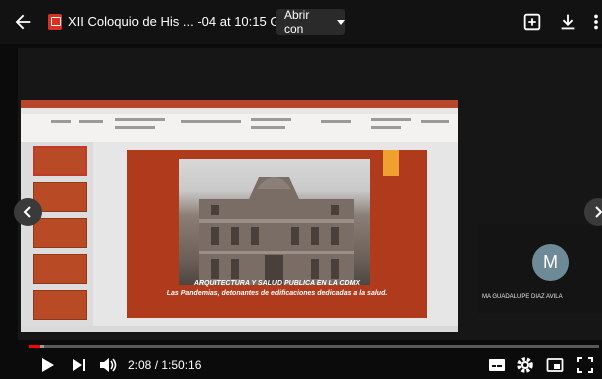 The height and width of the screenshot is (379, 602). Describe the element at coordinates (314, 346) in the screenshot. I see `progress-track` at that location.